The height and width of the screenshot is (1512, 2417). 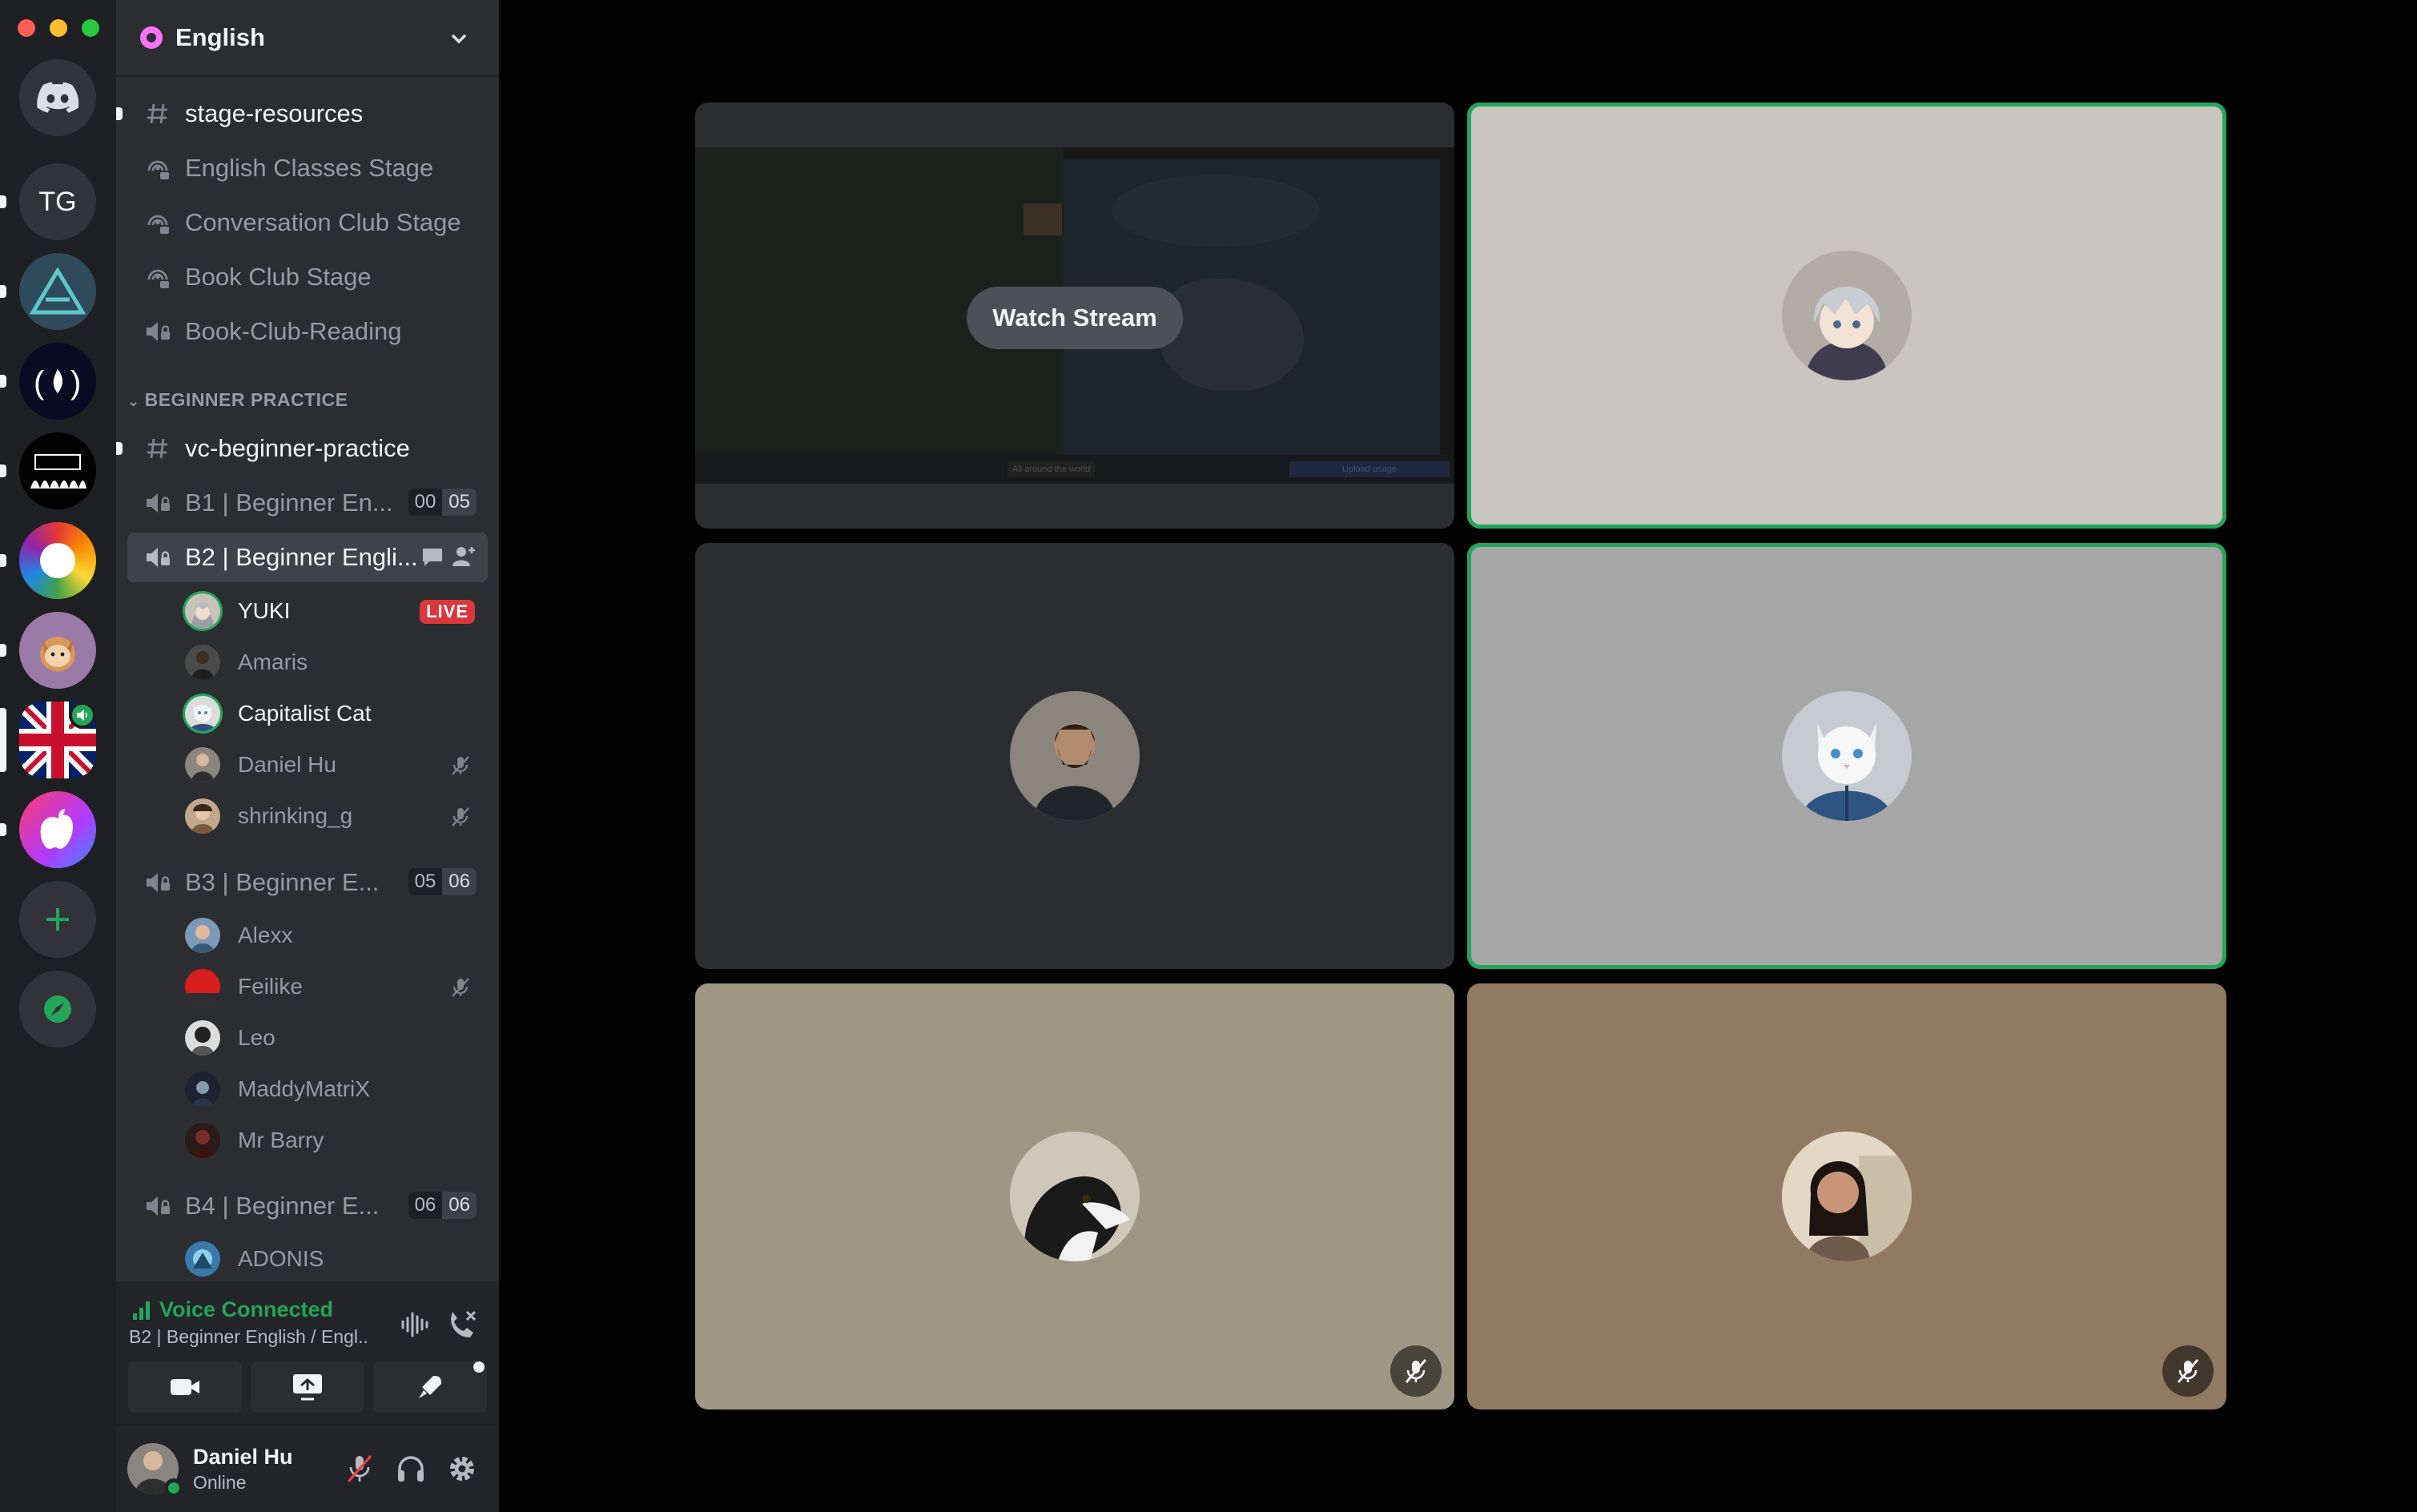 I want to click on user-name: Mr Barry, so click(x=281, y=1140).